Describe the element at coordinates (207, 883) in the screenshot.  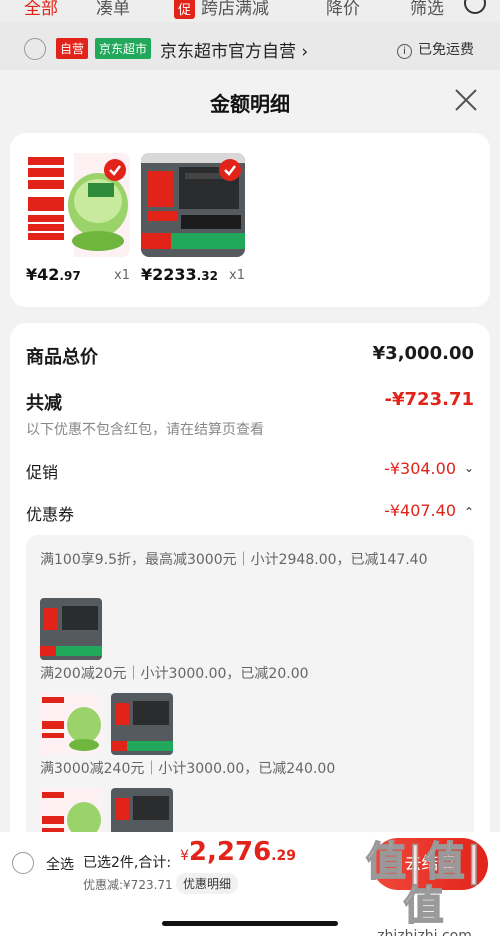
I see `discount-detail-button: 优惠明细` at that location.